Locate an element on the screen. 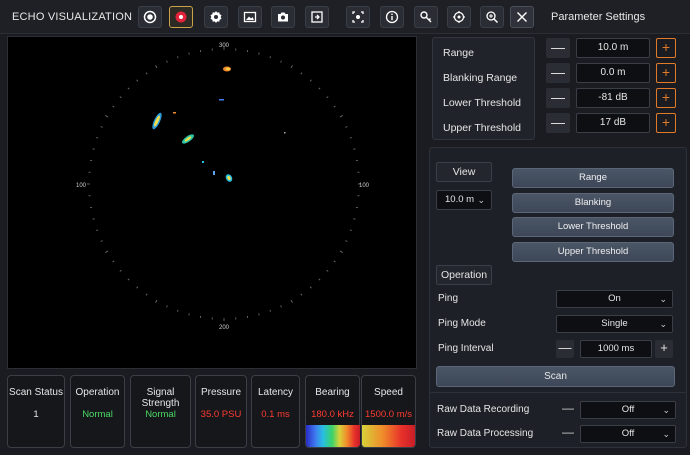 The height and width of the screenshot is (455, 690). status-label: Bearing is located at coordinates (332, 392).